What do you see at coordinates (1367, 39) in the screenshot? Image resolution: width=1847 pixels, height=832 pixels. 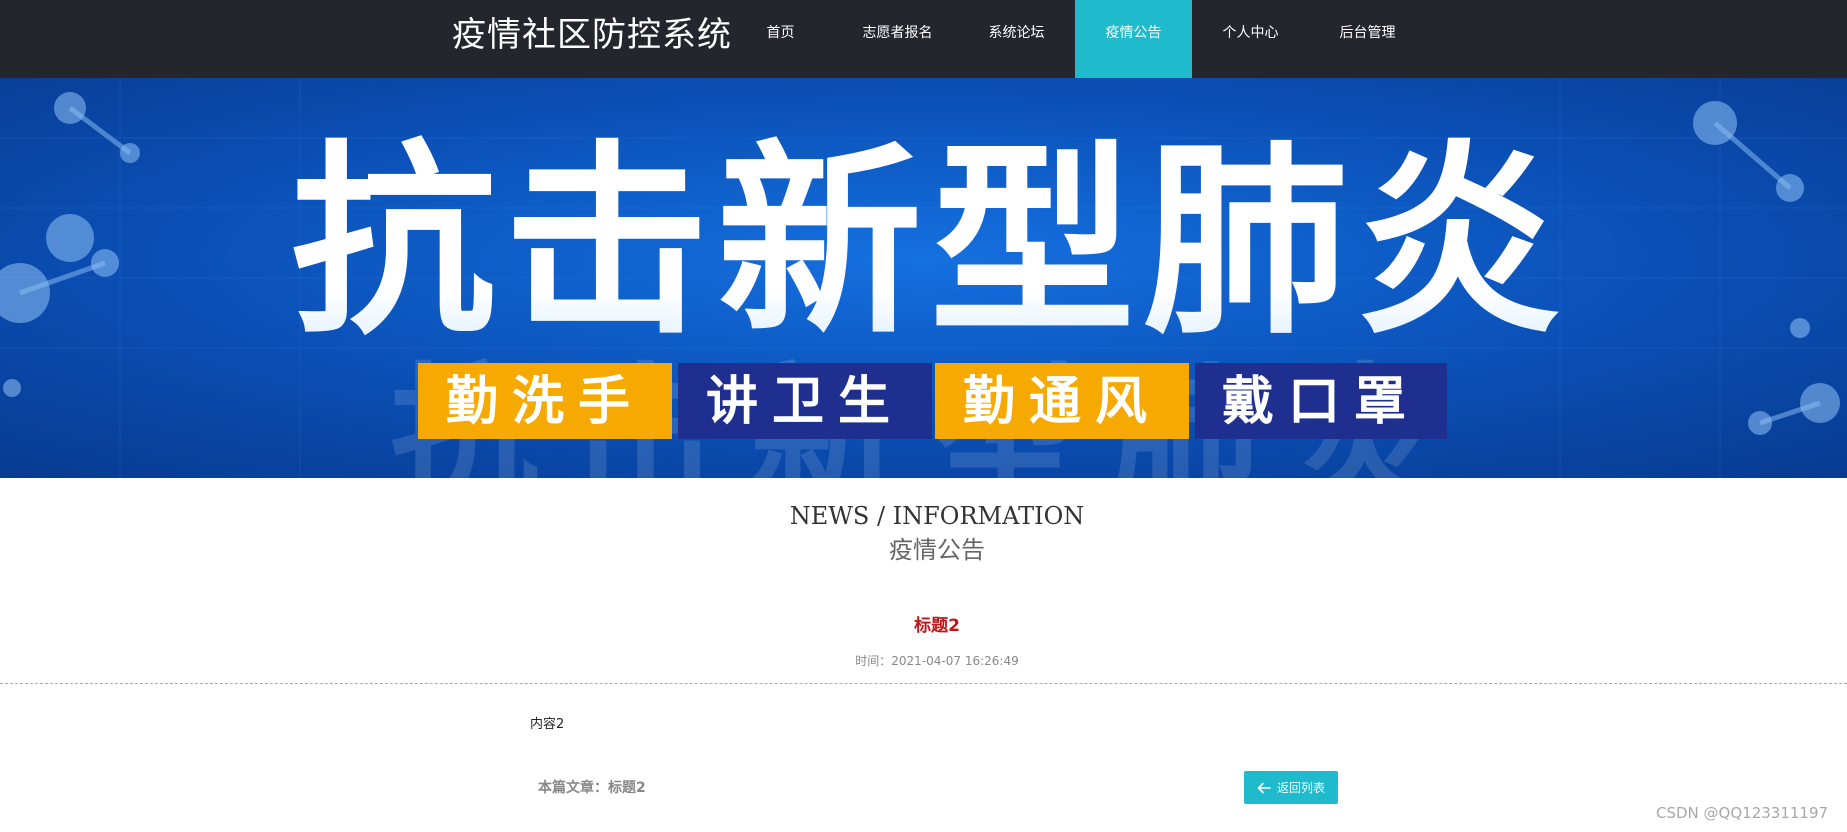 I see `nav-item-admin: 后台管理` at bounding box center [1367, 39].